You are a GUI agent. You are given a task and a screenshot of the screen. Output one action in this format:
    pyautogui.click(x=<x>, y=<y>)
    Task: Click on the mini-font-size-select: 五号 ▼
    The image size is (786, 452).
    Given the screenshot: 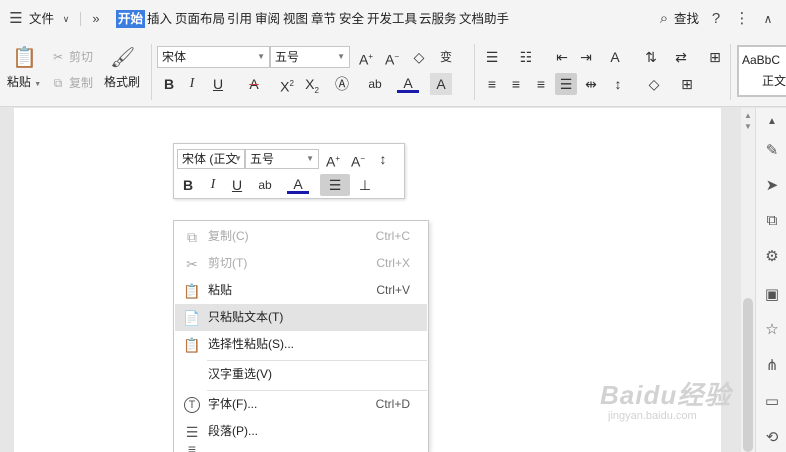 What is the action you would take?
    pyautogui.click(x=282, y=159)
    